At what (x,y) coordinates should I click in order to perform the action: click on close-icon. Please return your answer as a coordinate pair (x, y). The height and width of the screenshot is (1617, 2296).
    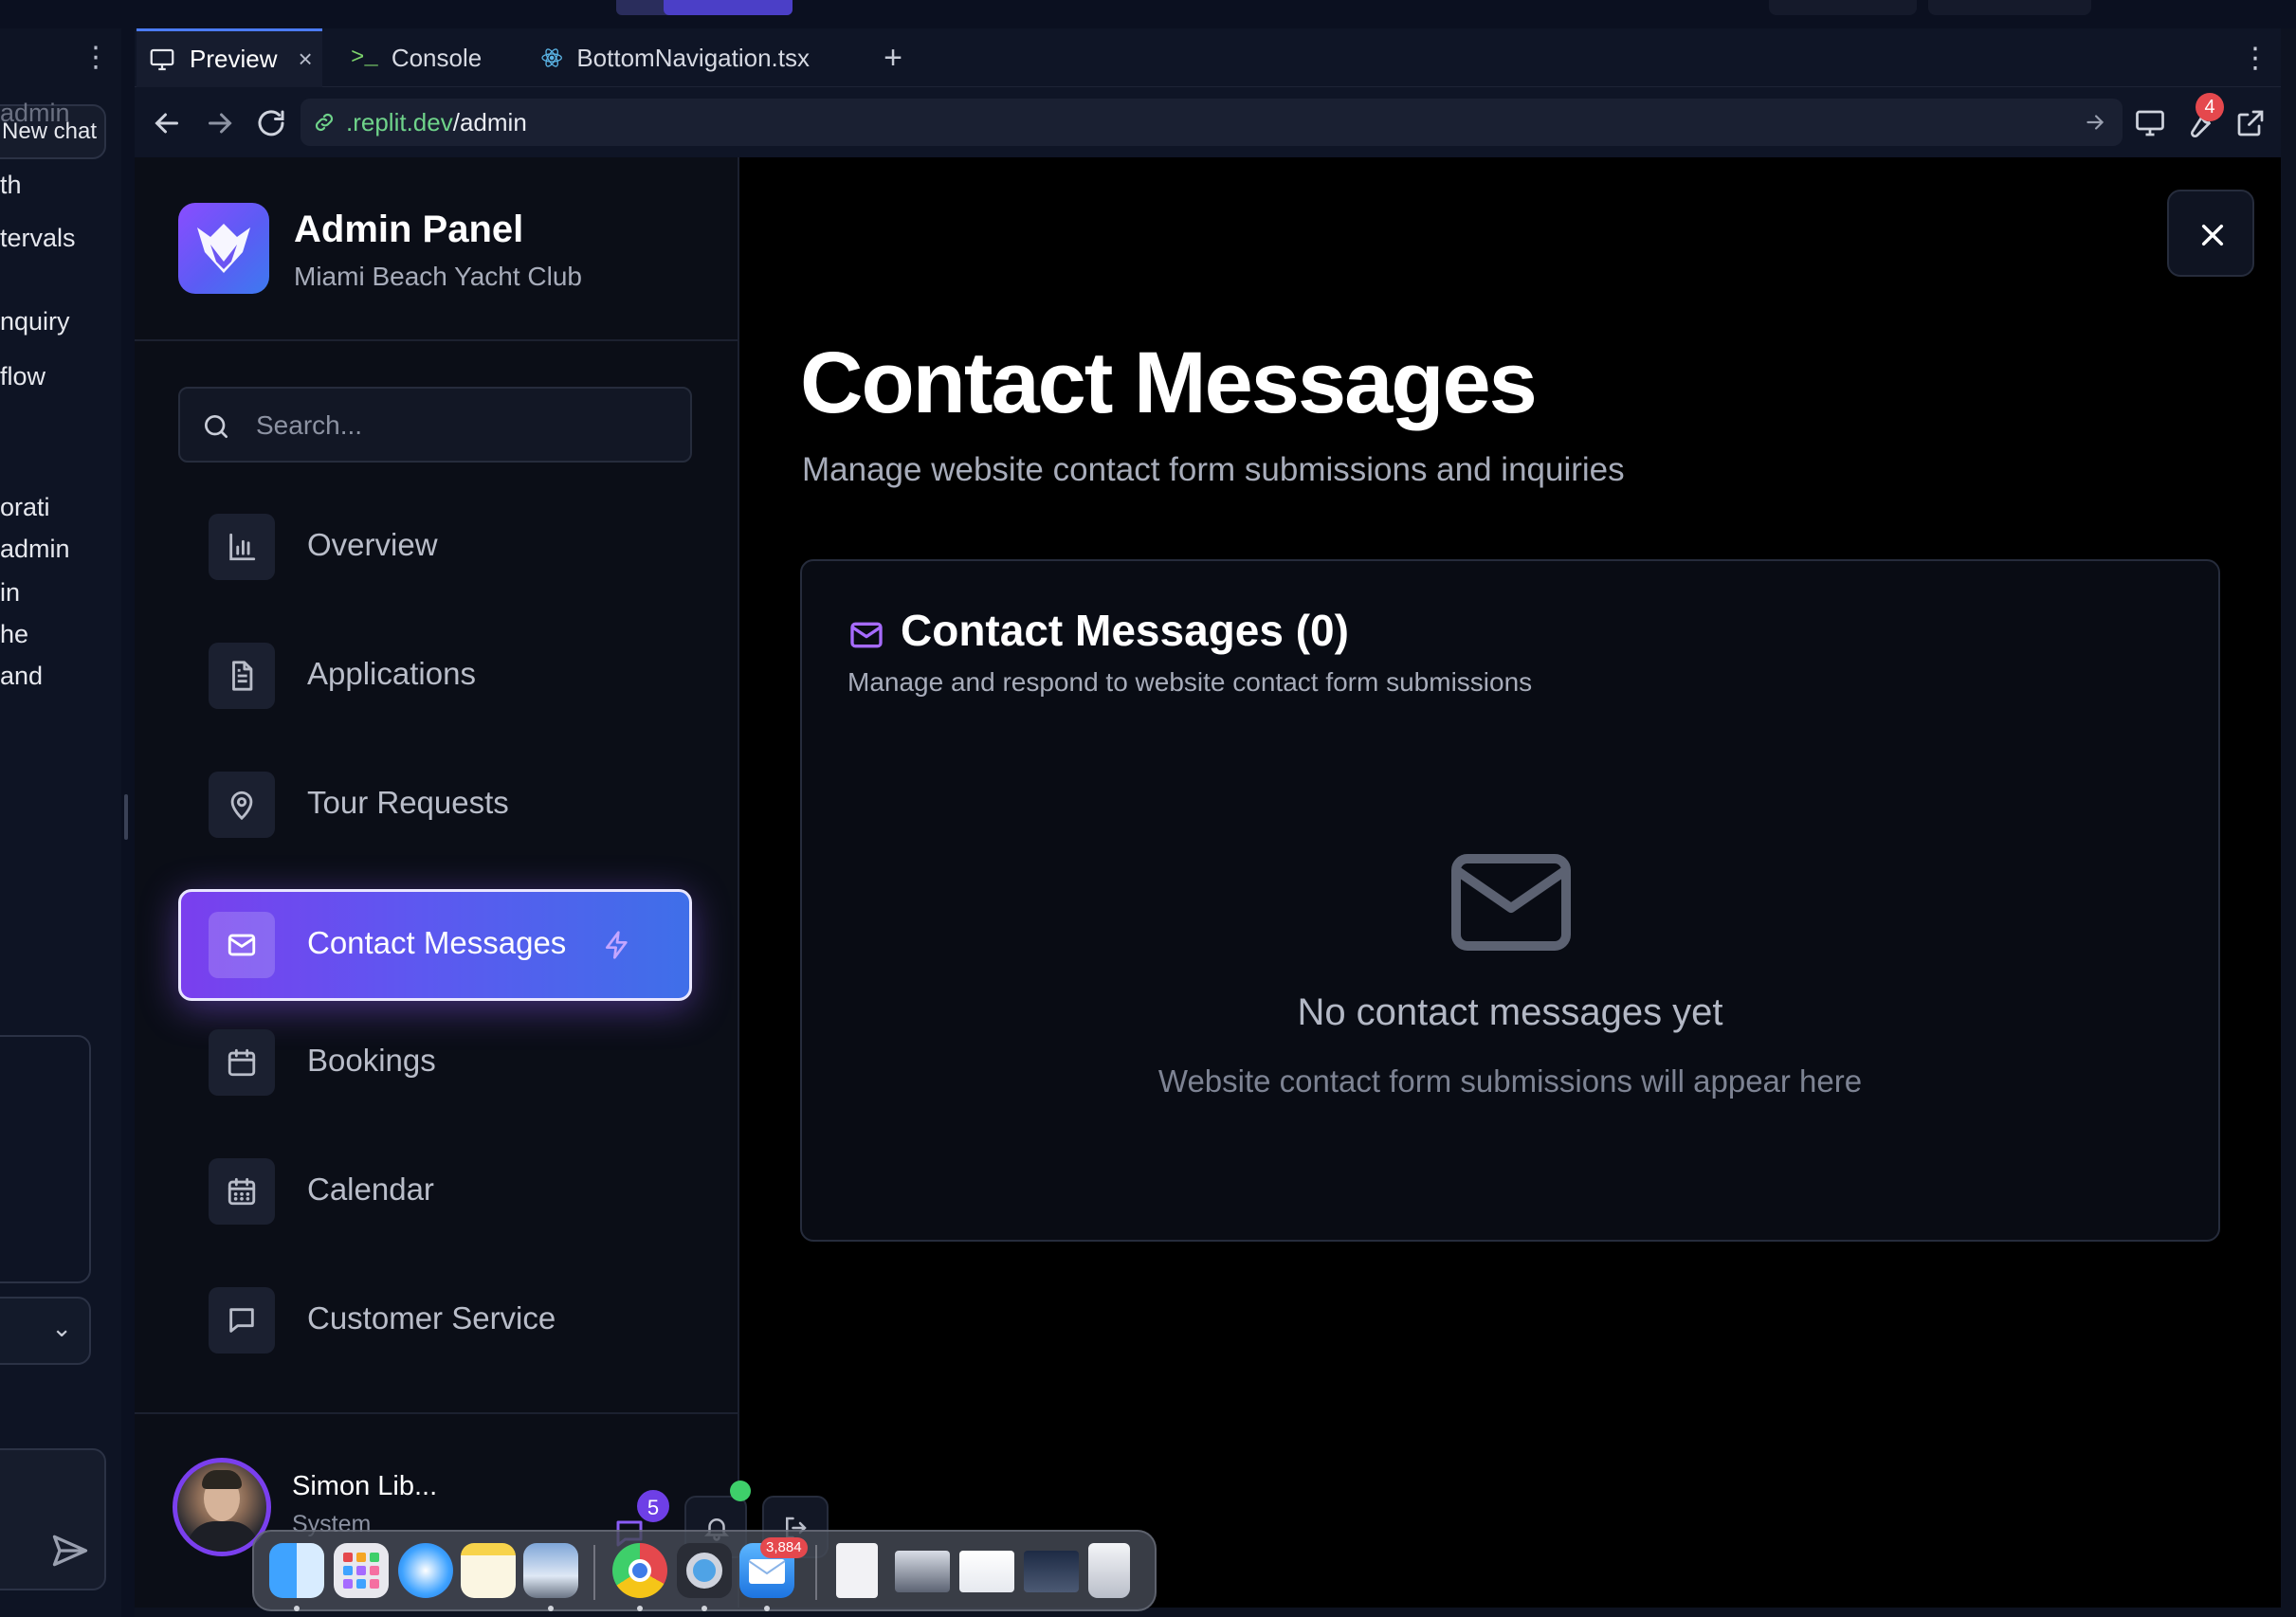
    Looking at the image, I should click on (2212, 235).